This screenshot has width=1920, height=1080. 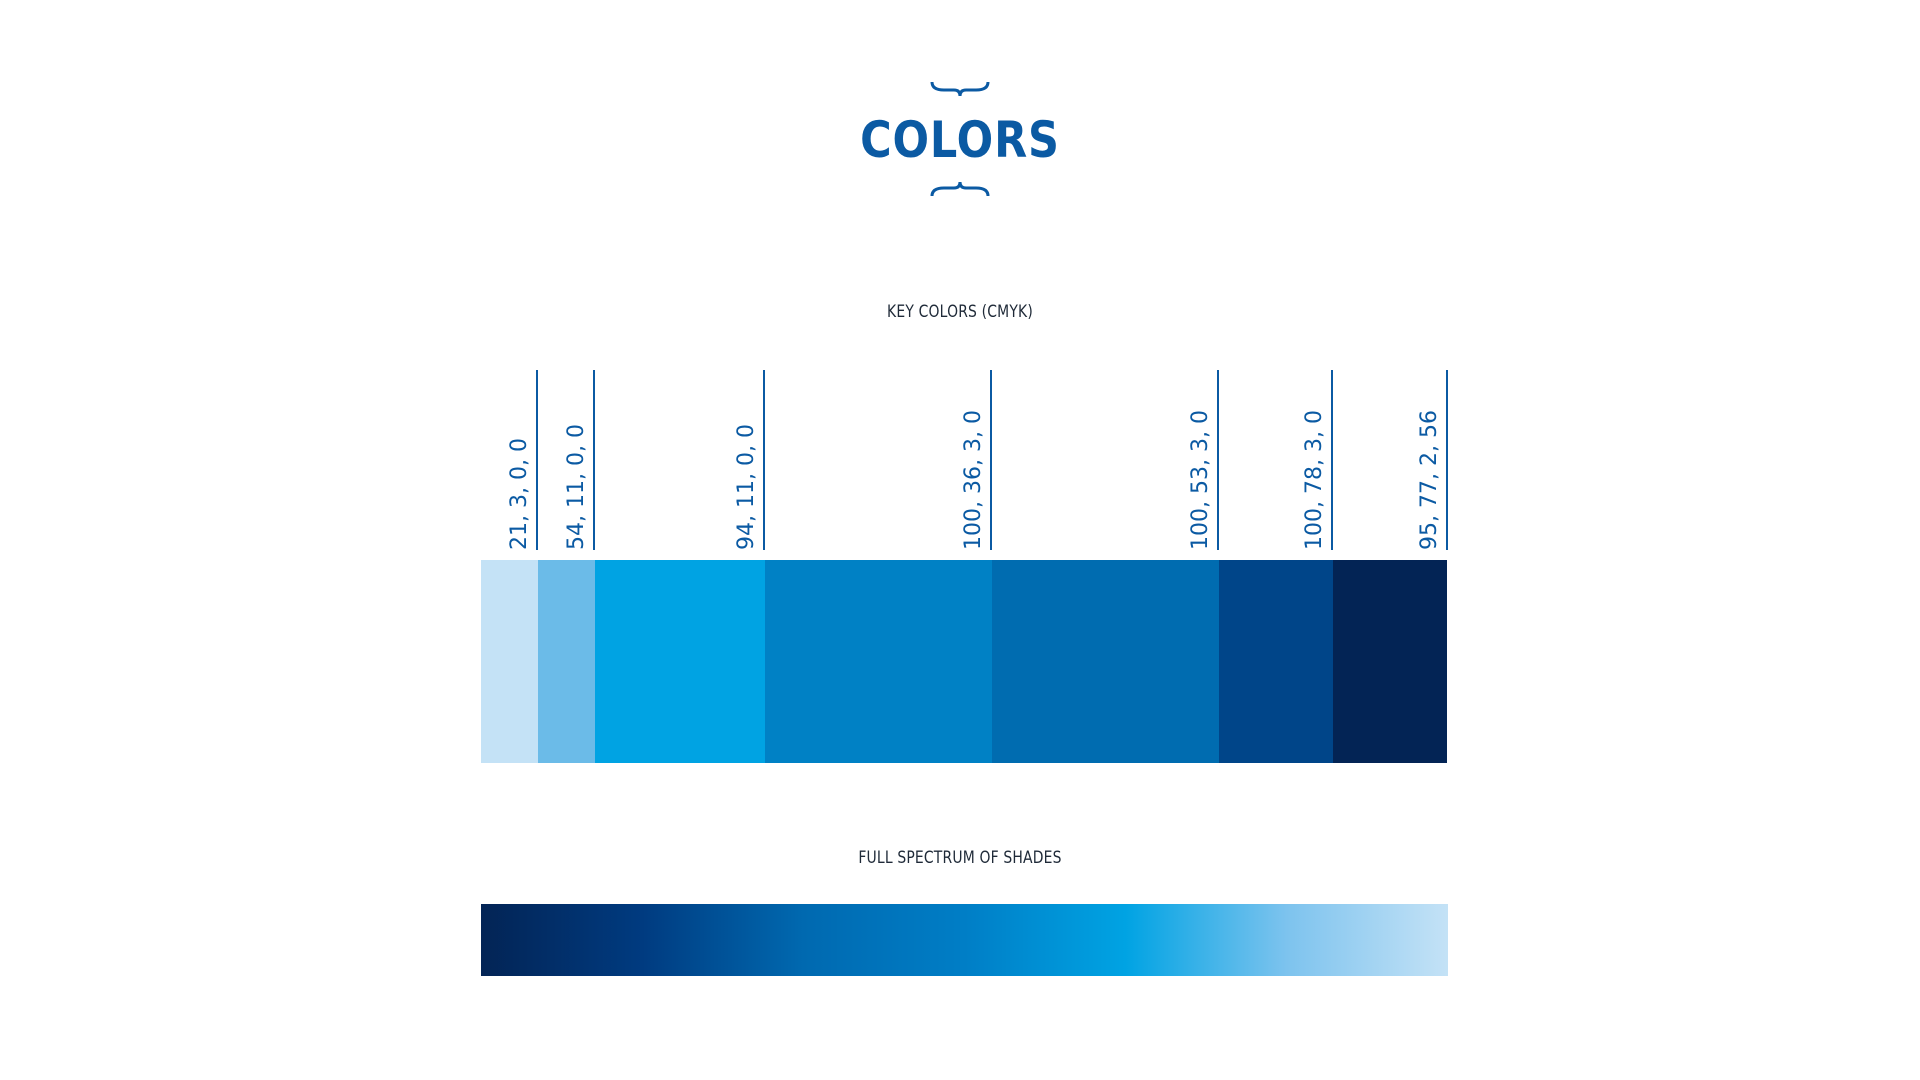 I want to click on cmyk-code-label: 94, 11, 0, 0, so click(x=746, y=487).